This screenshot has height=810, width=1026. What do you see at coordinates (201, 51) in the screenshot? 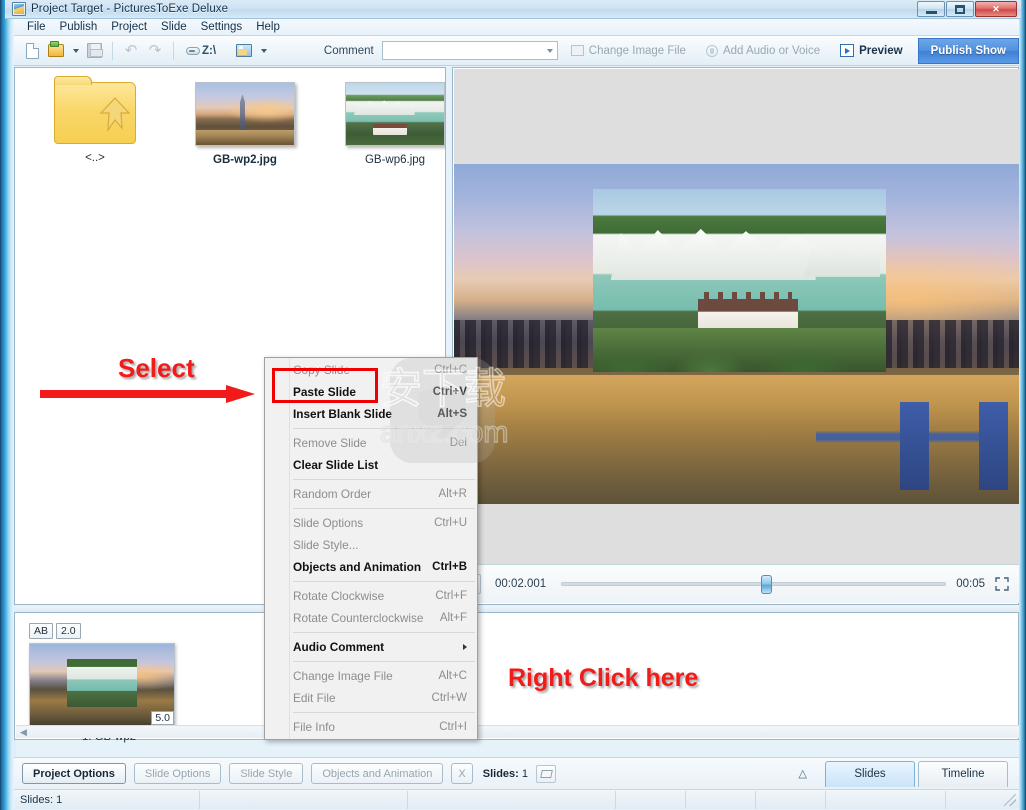
I see `drive-icon: Z:\` at bounding box center [201, 51].